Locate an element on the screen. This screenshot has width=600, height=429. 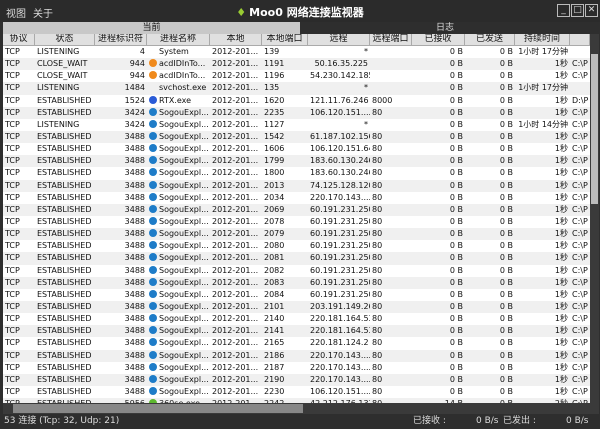
column-header: 本地端口 is located at coordinates (285, 39).